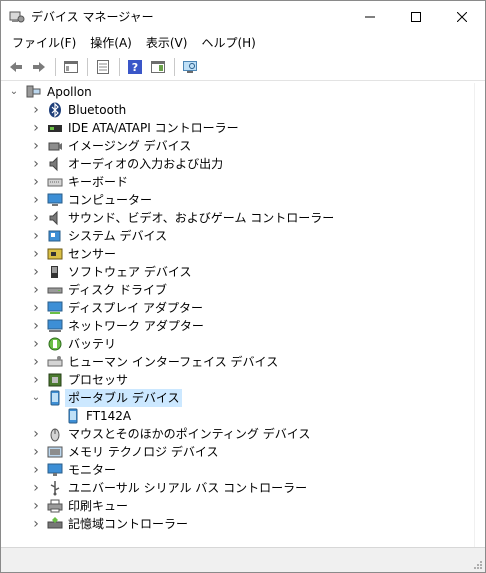 Image resolution: width=486 pixels, height=573 pixels. I want to click on tree-item-label: マウスとそのほかのポインティング デバイス, so click(189, 434).